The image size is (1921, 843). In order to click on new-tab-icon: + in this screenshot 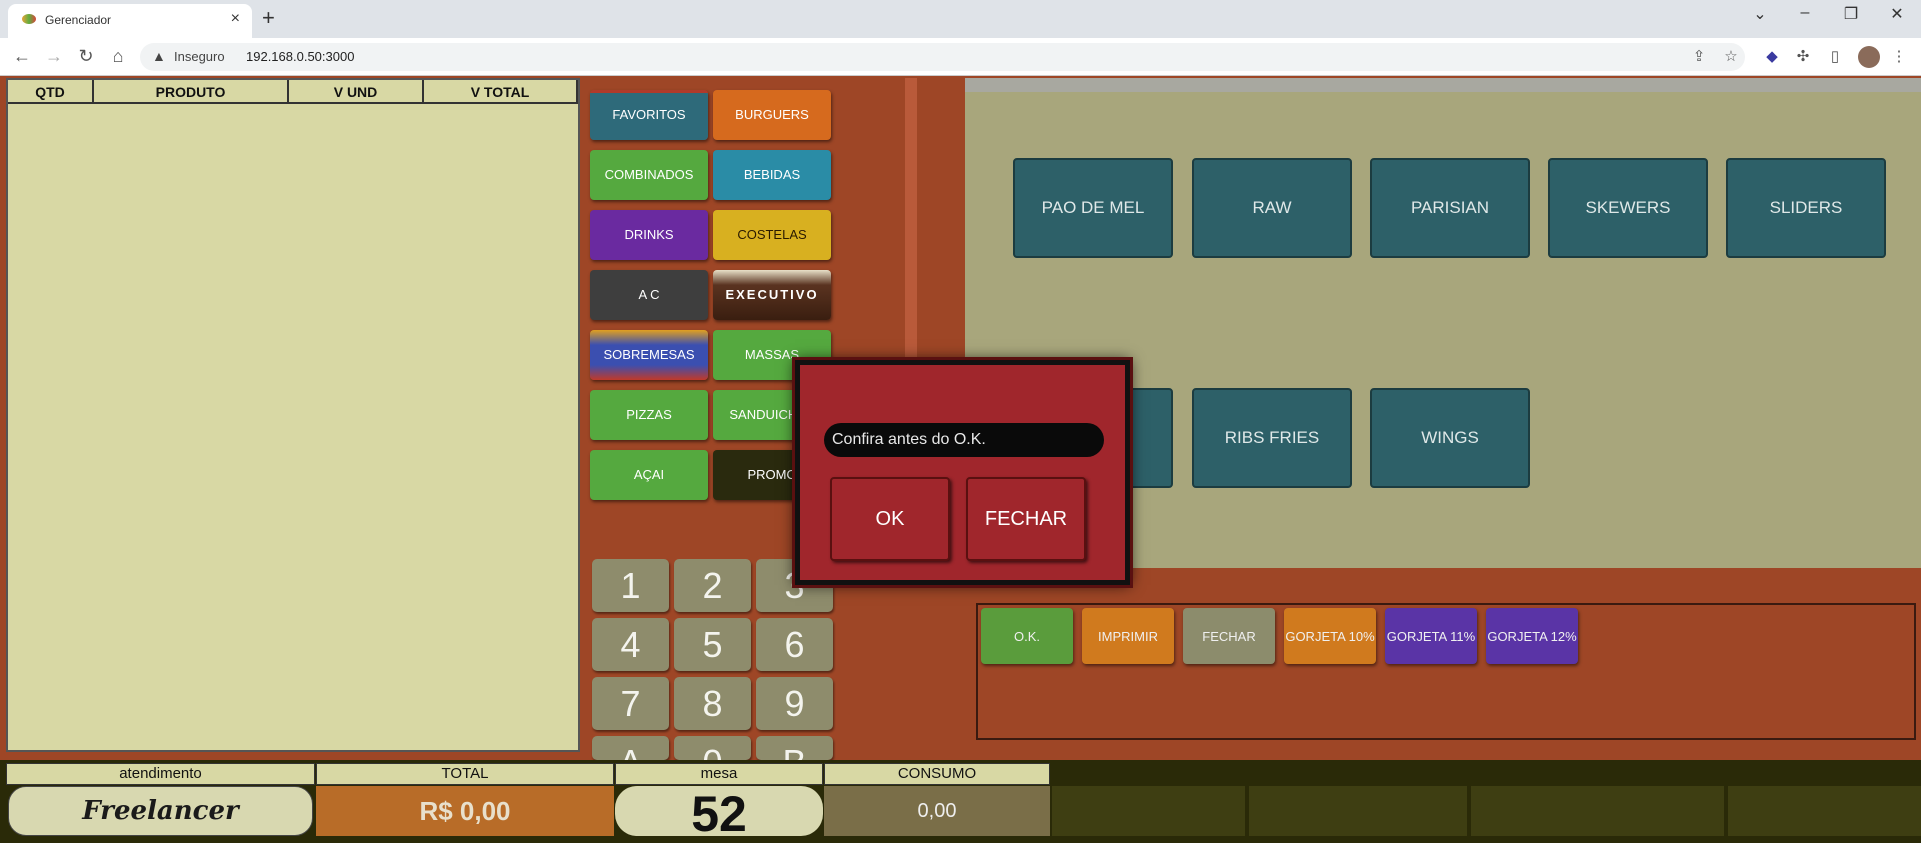, I will do `click(268, 18)`.